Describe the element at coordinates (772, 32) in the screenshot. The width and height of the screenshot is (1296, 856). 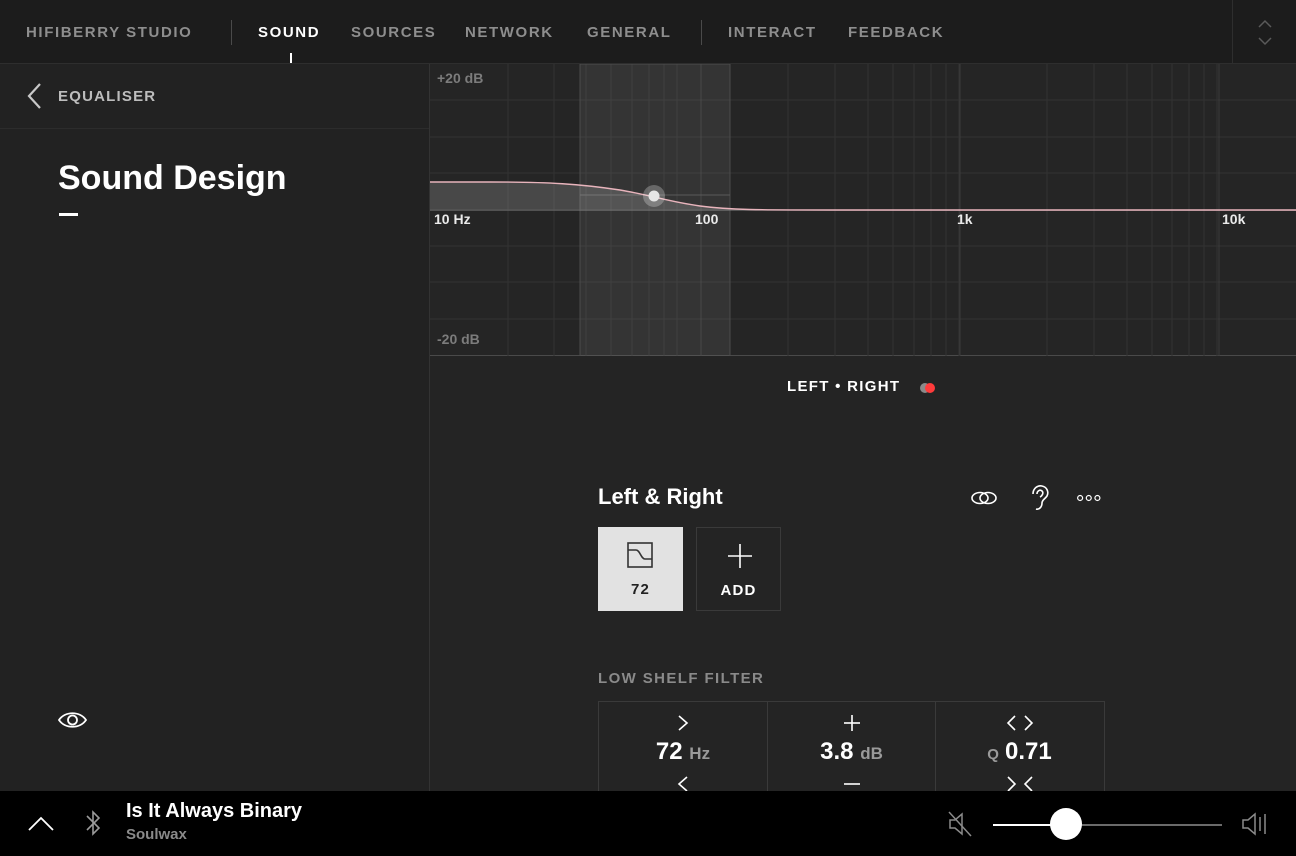
I see `tab-interact: INTERACT` at that location.